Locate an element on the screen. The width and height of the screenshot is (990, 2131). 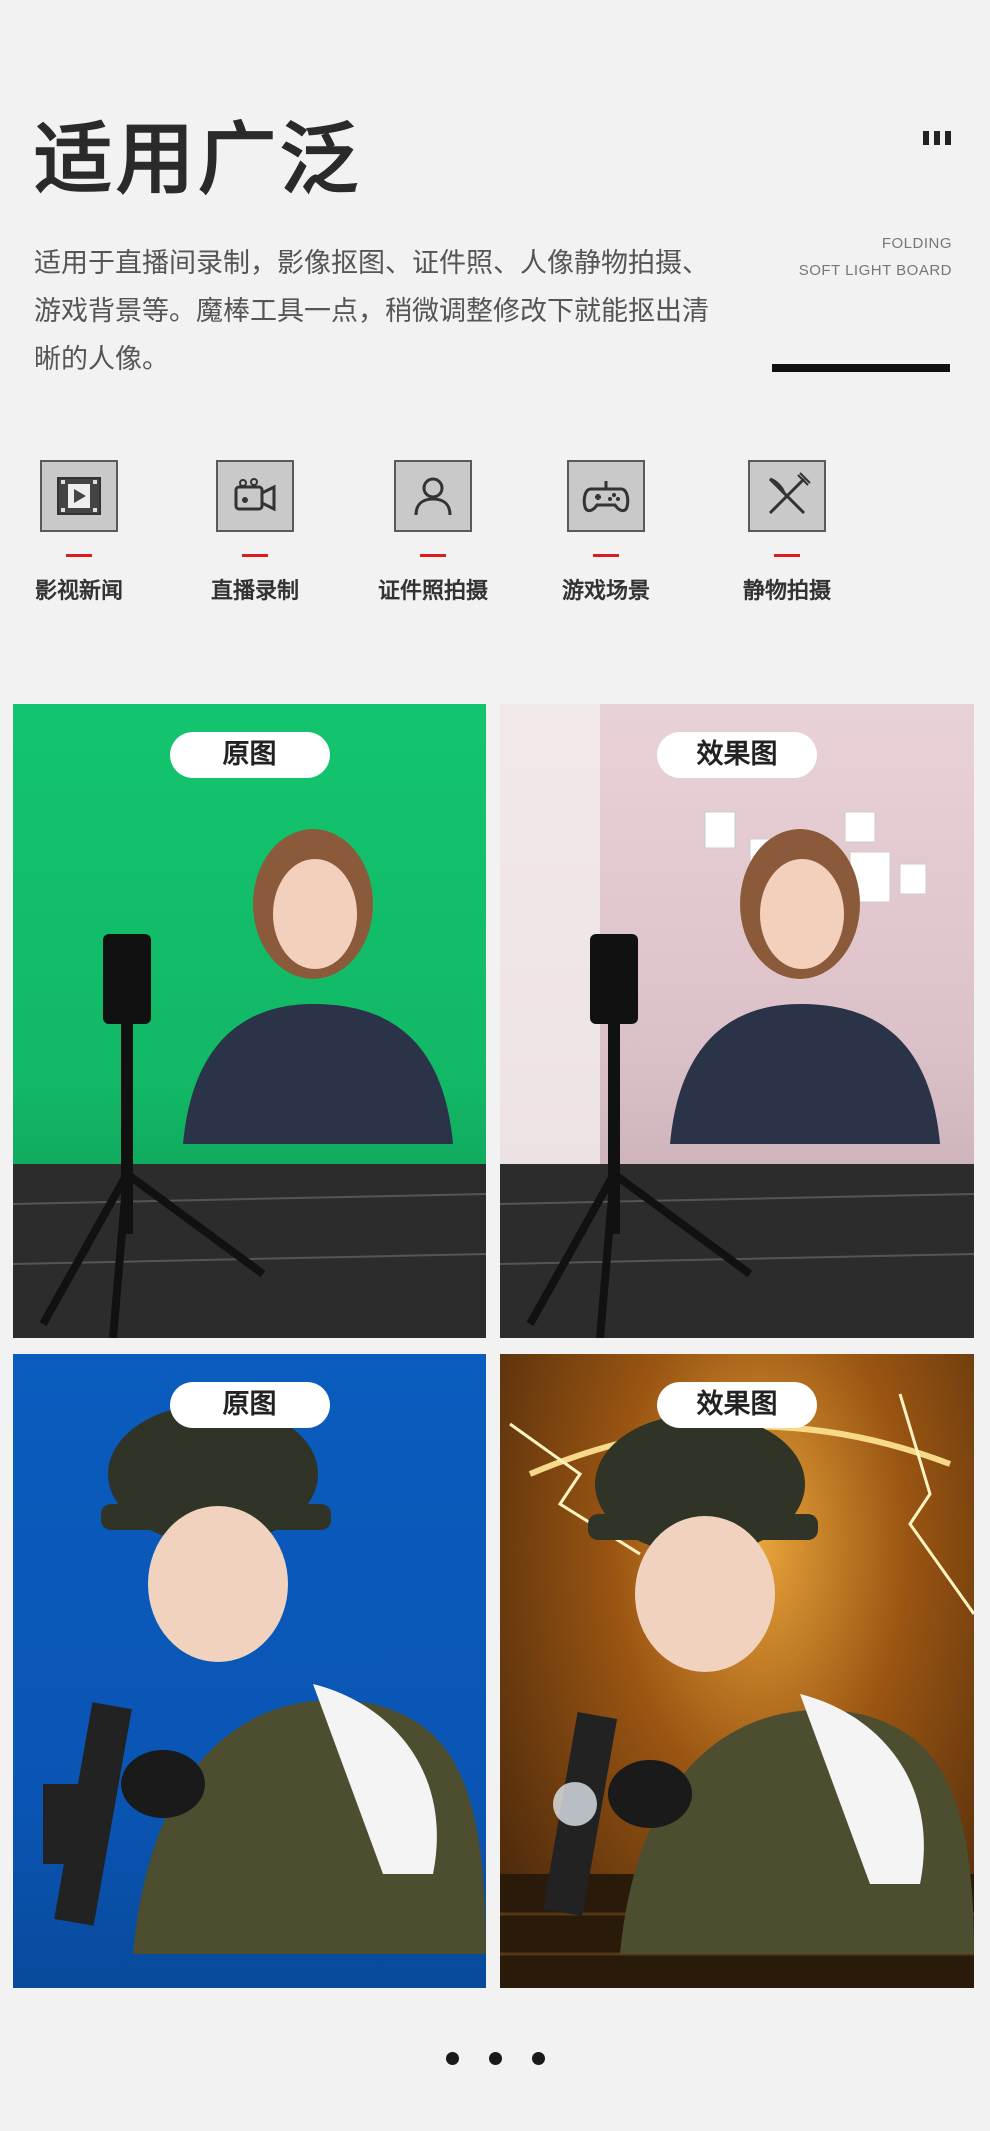
video-camera-icon is located at coordinates (255, 496).